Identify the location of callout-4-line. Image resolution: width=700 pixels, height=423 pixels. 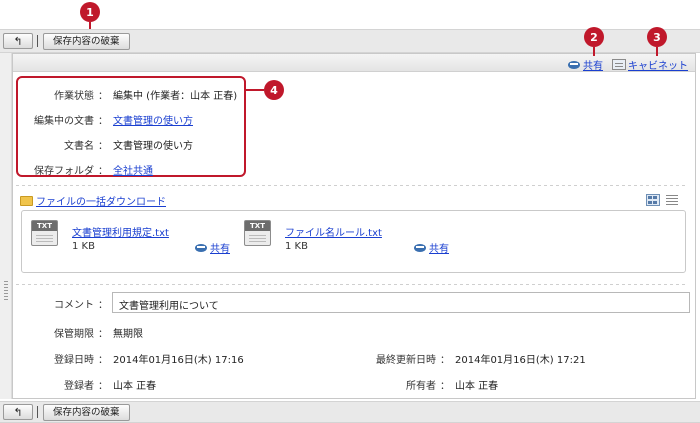
(255, 90).